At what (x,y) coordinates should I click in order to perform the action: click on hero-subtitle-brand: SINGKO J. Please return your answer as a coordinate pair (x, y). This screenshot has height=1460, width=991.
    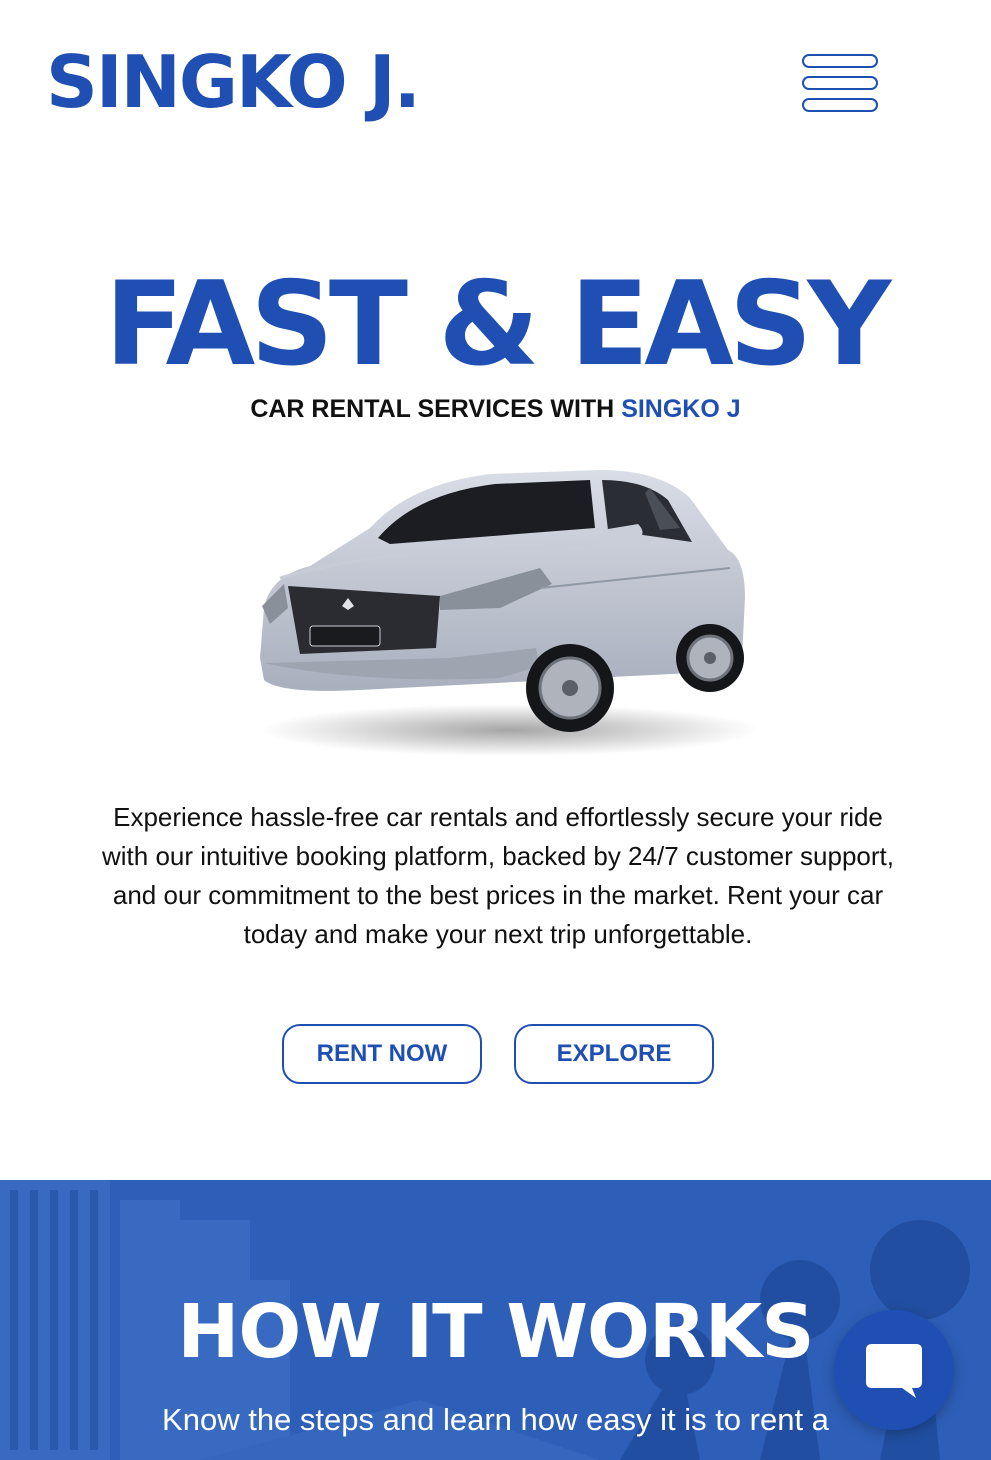
    Looking at the image, I should click on (681, 409).